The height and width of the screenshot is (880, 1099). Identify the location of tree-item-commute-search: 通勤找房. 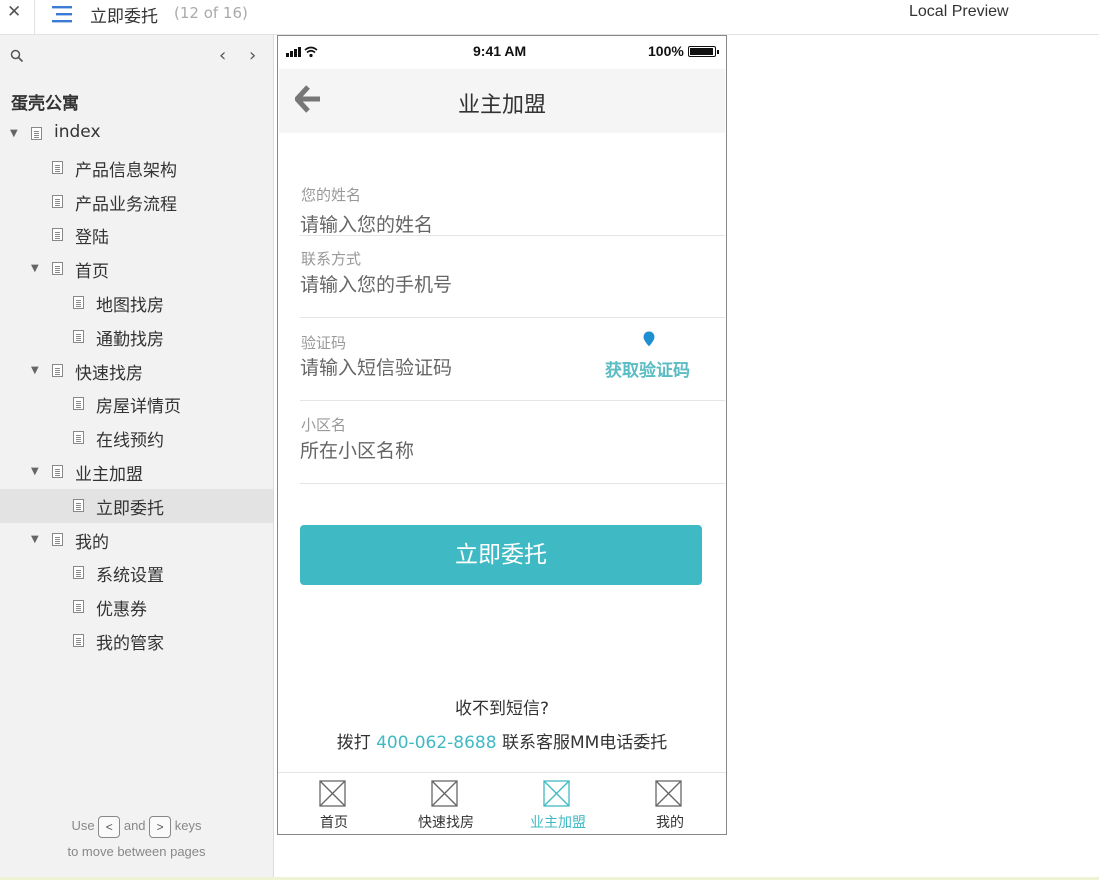
(136, 337).